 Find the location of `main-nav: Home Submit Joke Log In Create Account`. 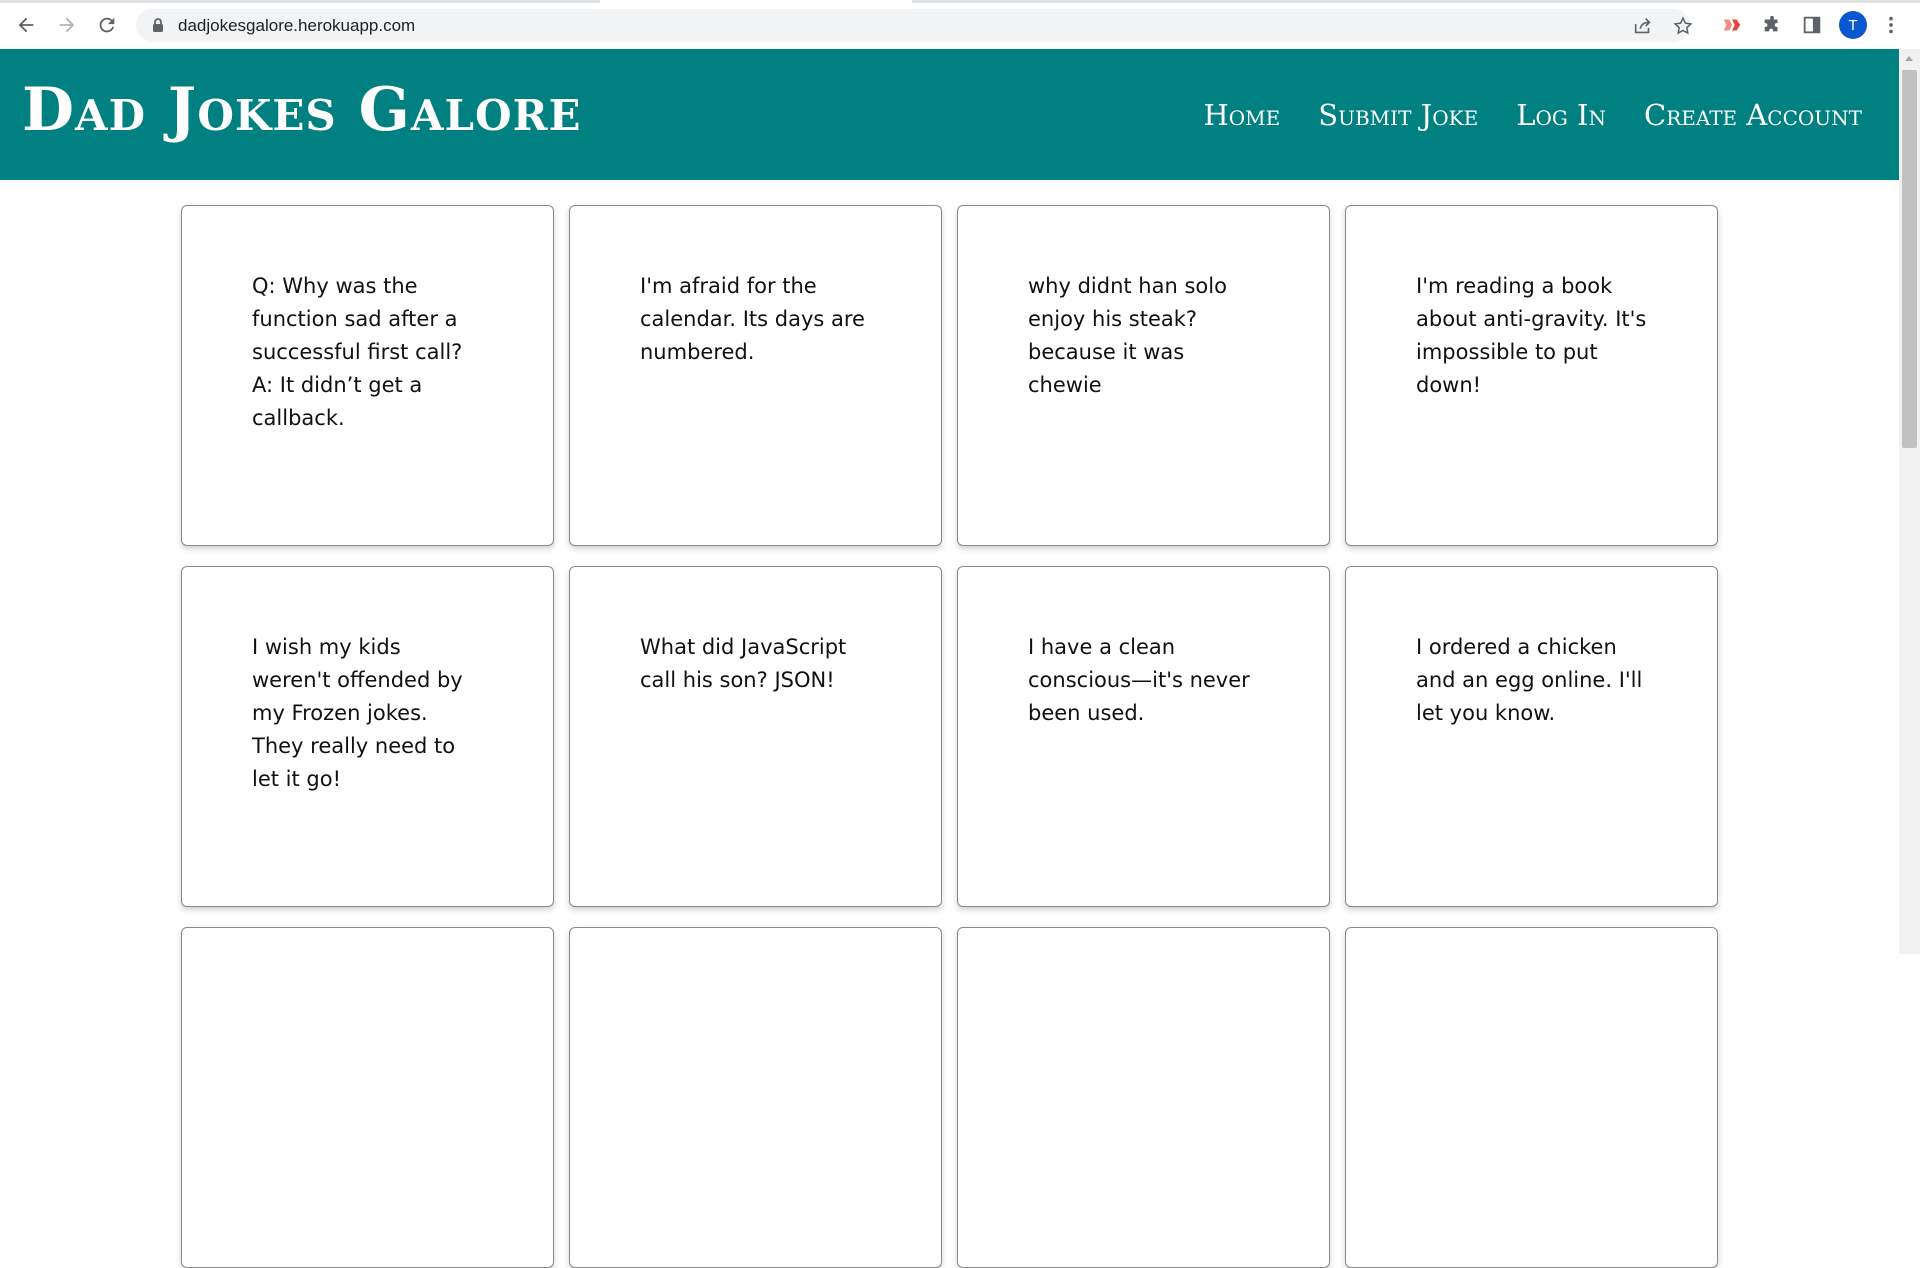

main-nav: Home Submit Joke Log In Create Account is located at coordinates (1533, 115).